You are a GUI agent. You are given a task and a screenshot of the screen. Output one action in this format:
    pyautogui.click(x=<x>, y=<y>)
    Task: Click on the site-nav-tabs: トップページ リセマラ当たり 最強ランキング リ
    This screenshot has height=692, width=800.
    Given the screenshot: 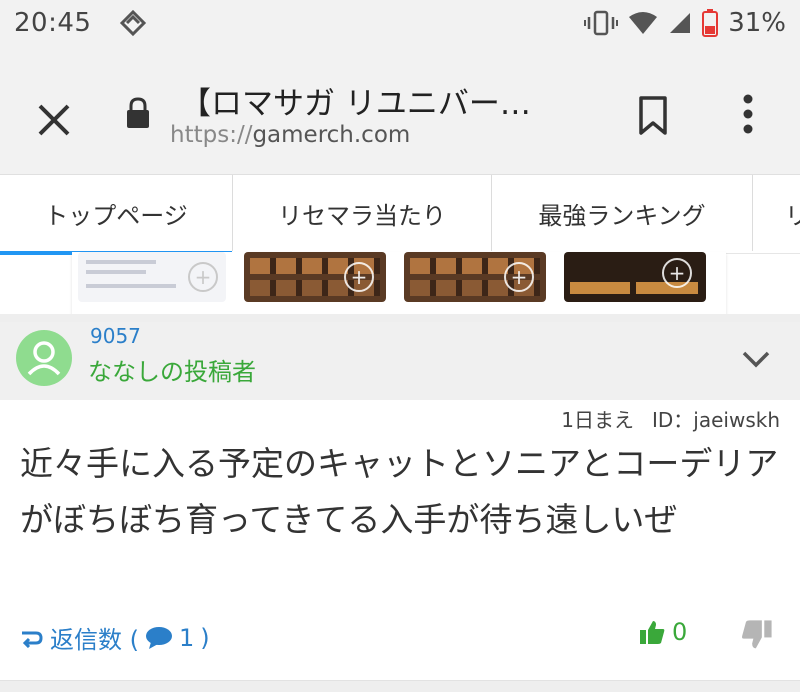 What is the action you would take?
    pyautogui.click(x=400, y=214)
    